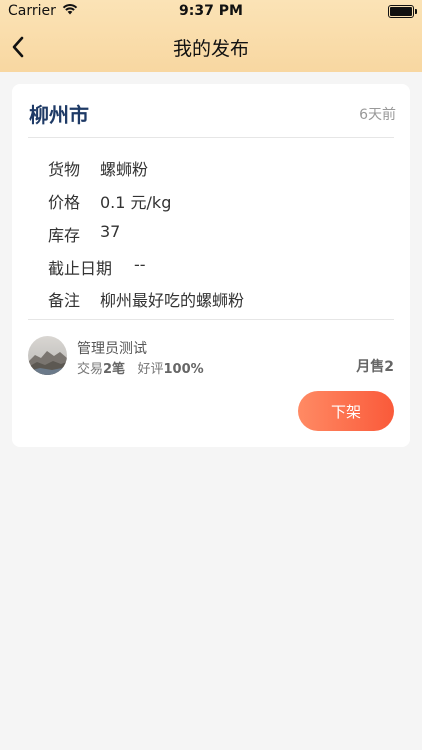 Image resolution: width=422 pixels, height=750 pixels. I want to click on delist-button: 下架, so click(346, 411).